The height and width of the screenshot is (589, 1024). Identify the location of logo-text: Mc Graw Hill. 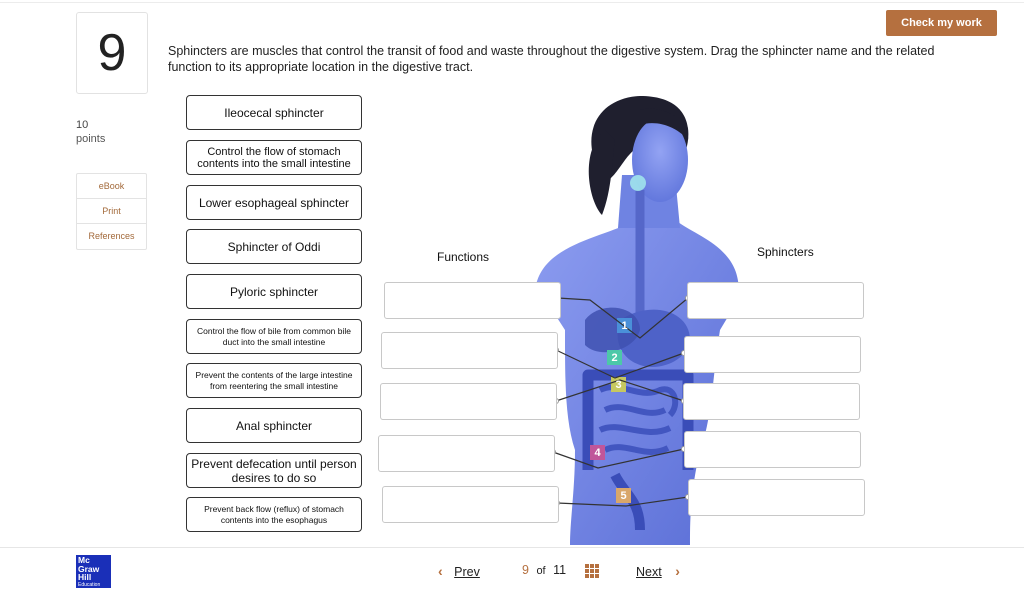
(88, 569).